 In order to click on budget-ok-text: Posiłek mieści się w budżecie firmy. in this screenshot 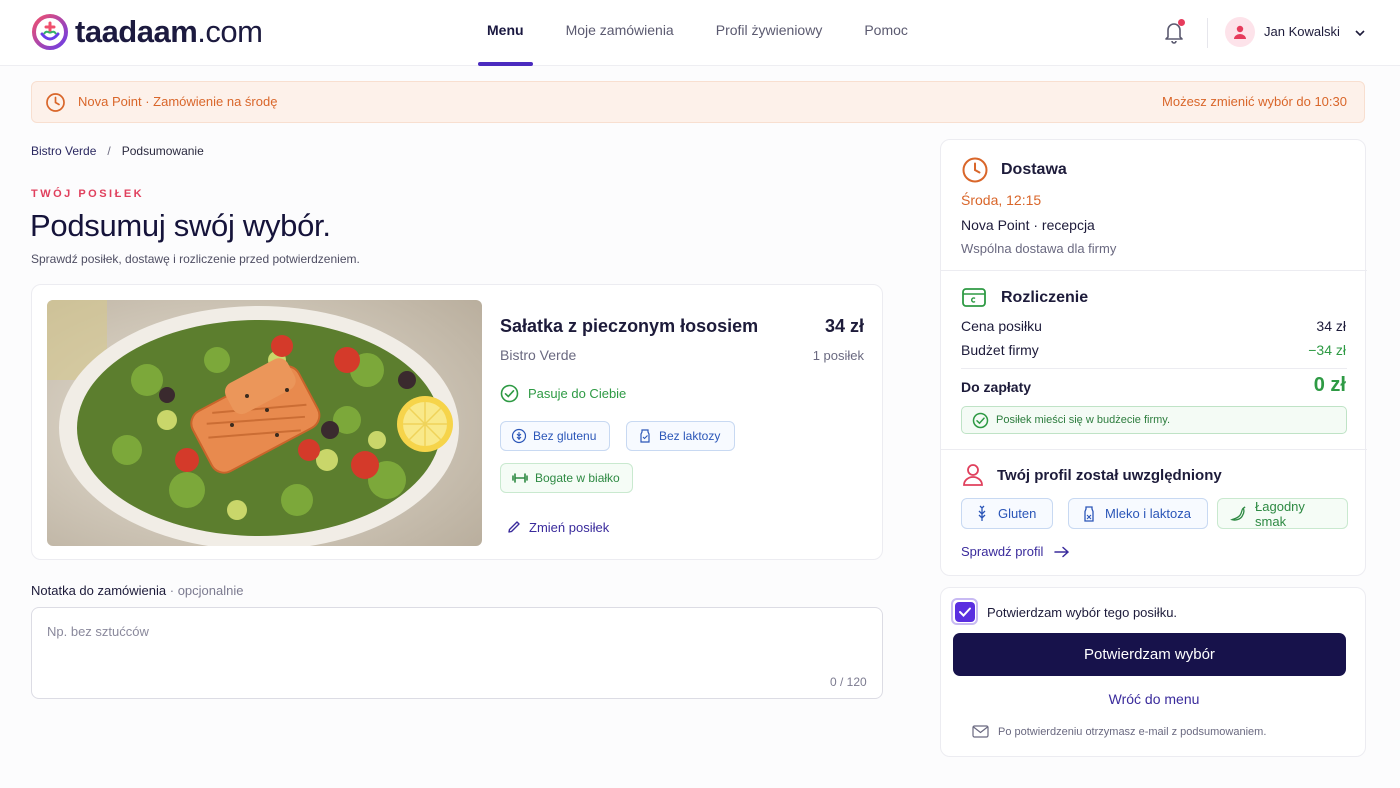, I will do `click(1083, 420)`.